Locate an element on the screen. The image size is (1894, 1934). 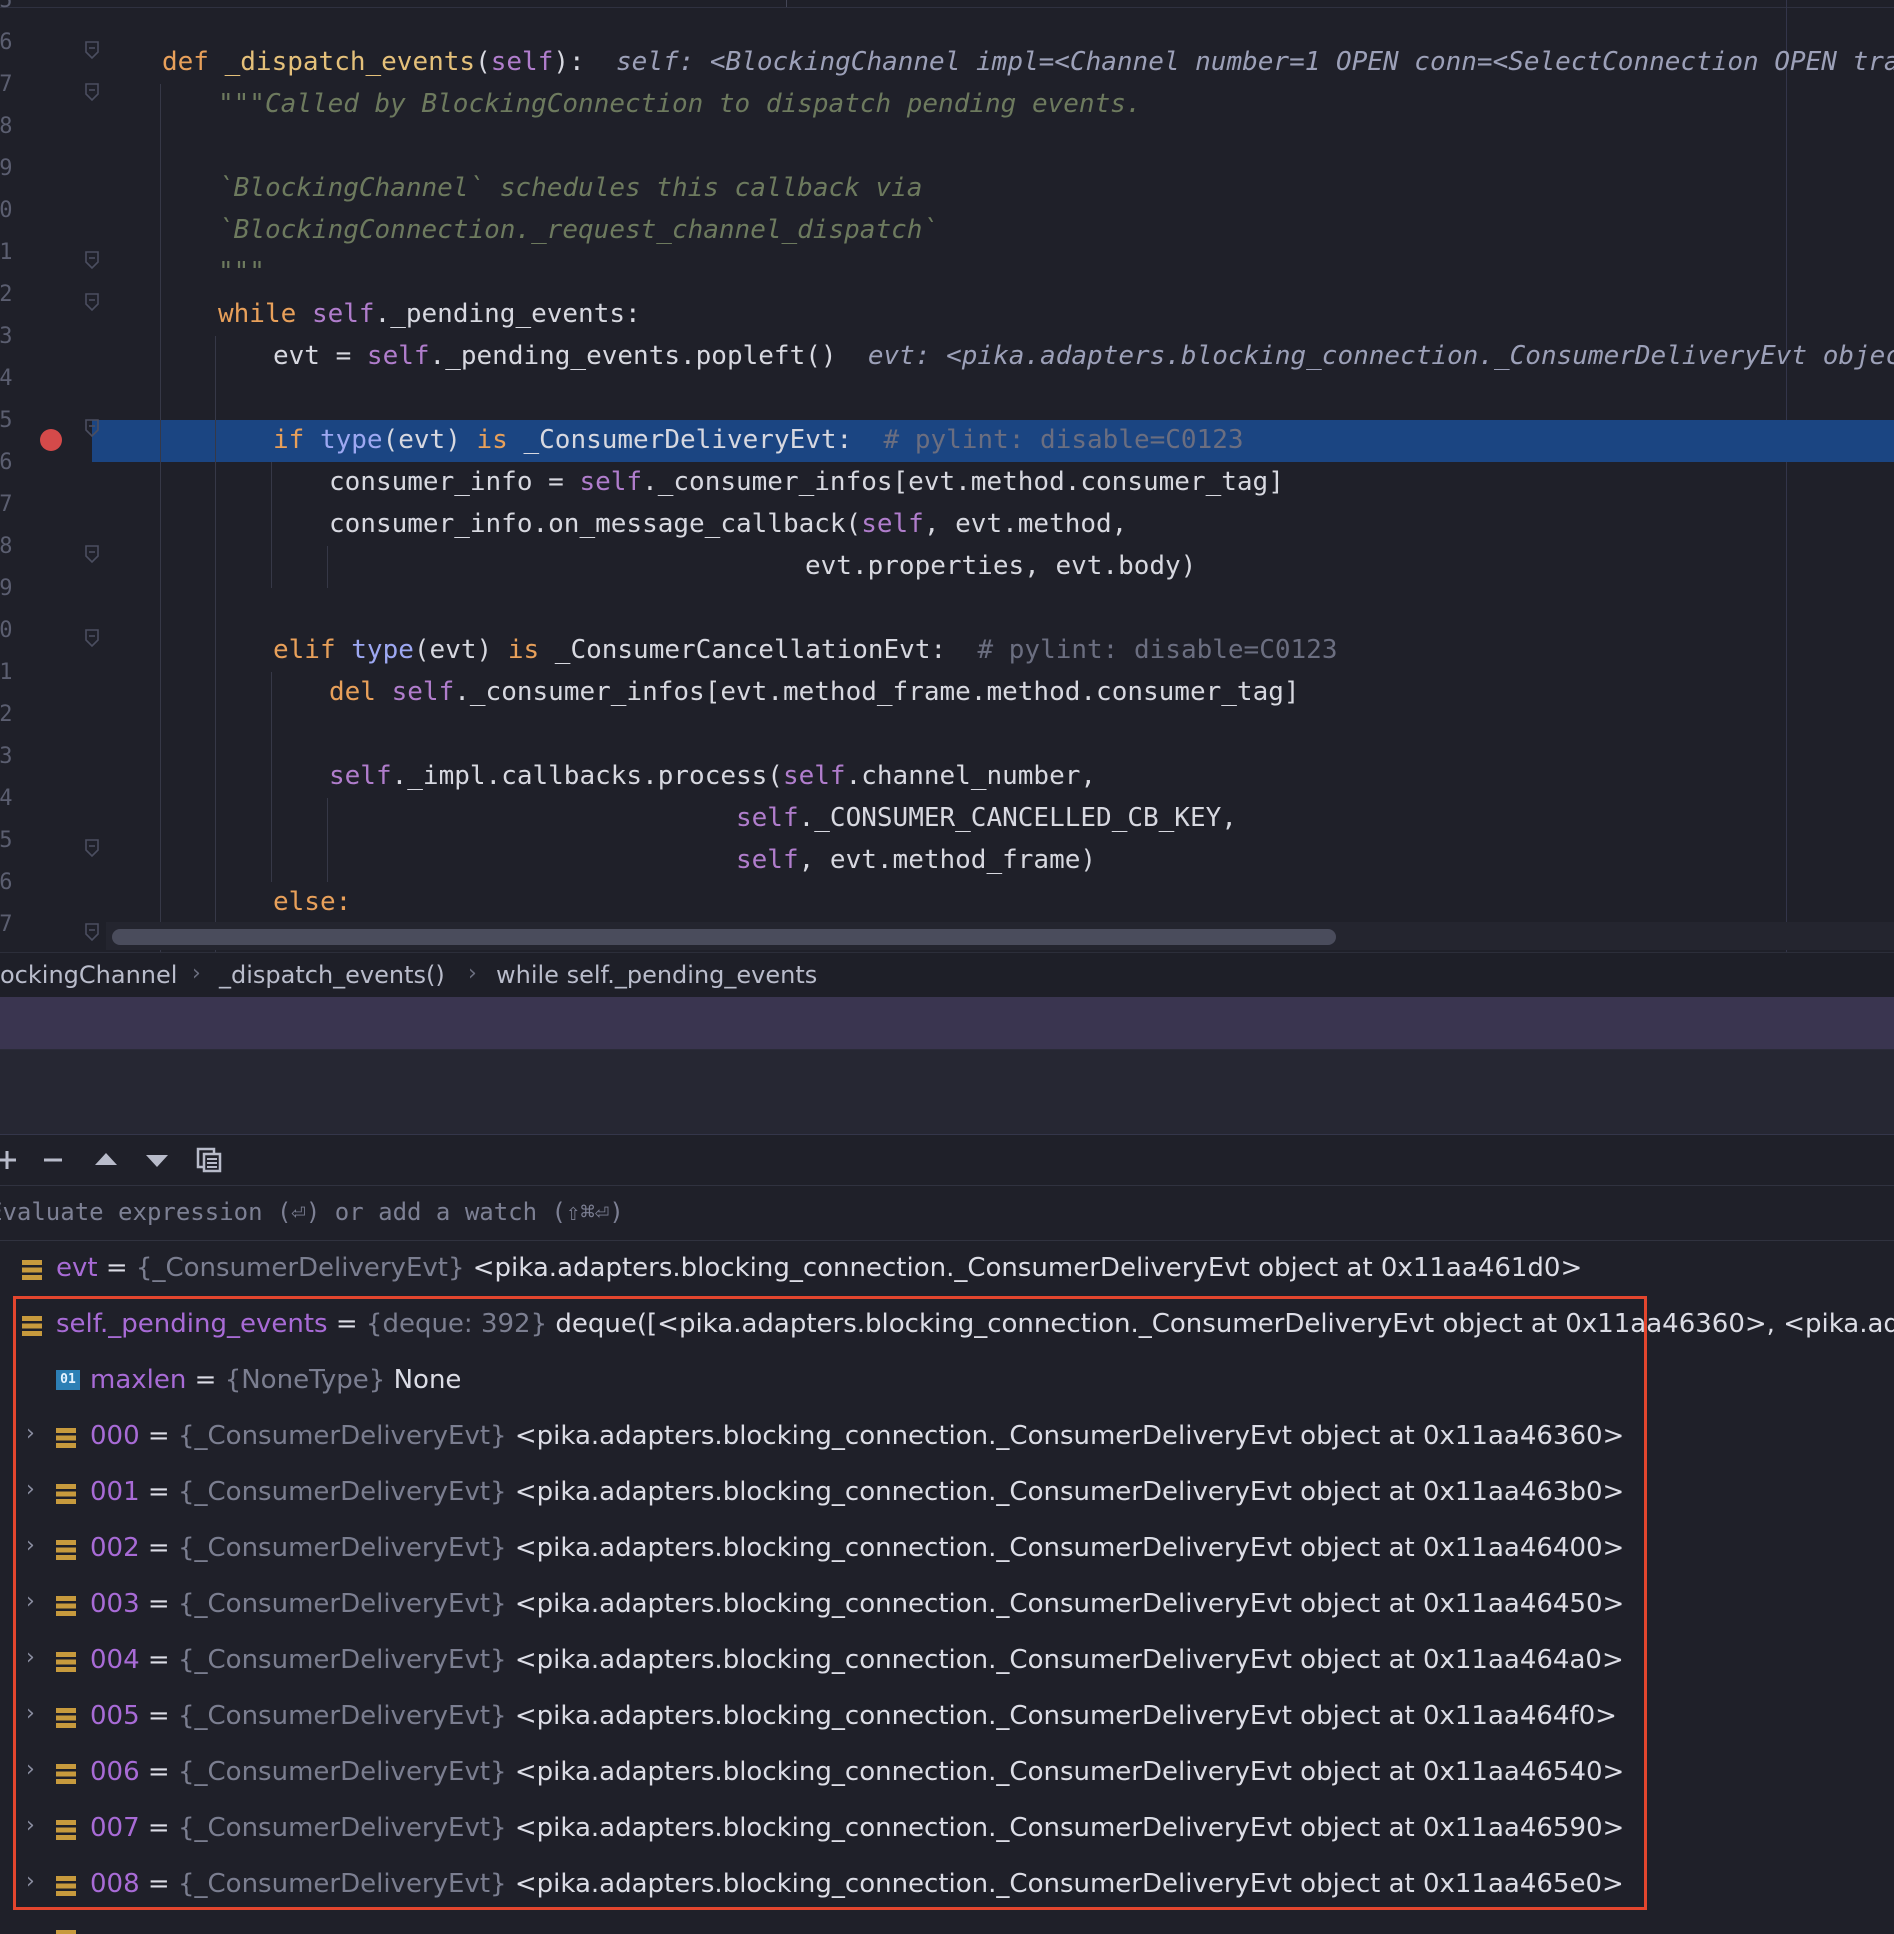
breadcrumb-class: ockingChannel is located at coordinates (88, 975).